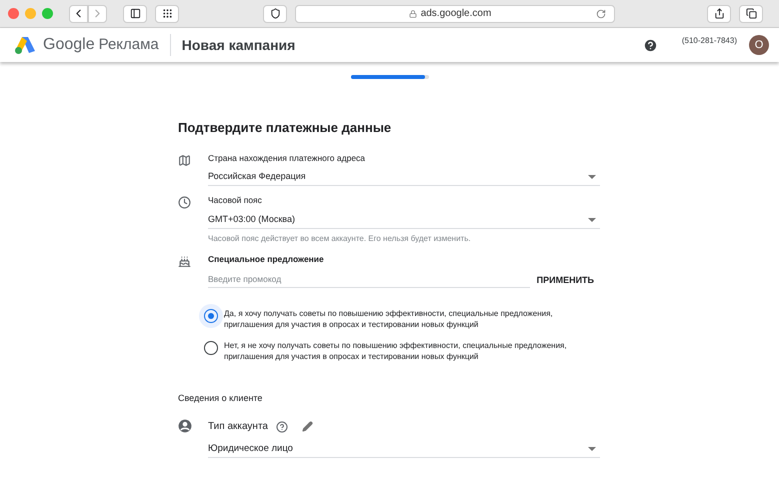  Describe the element at coordinates (389, 319) in the screenshot. I see `radio-label: Да, я хочу получать советы по повышению эффективности, специальные предложения, приглашения для участия в опросах и тестировании новых функций` at that location.